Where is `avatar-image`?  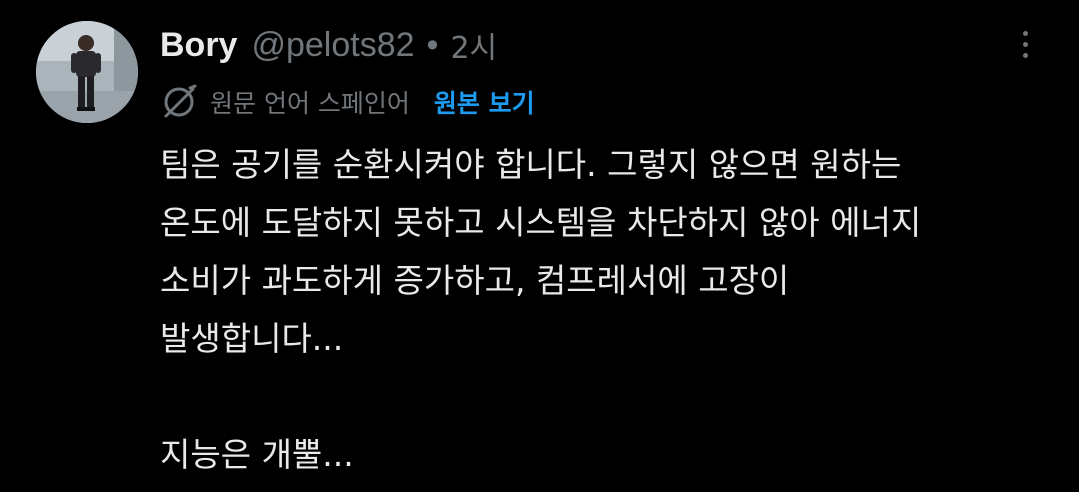 avatar-image is located at coordinates (87, 72).